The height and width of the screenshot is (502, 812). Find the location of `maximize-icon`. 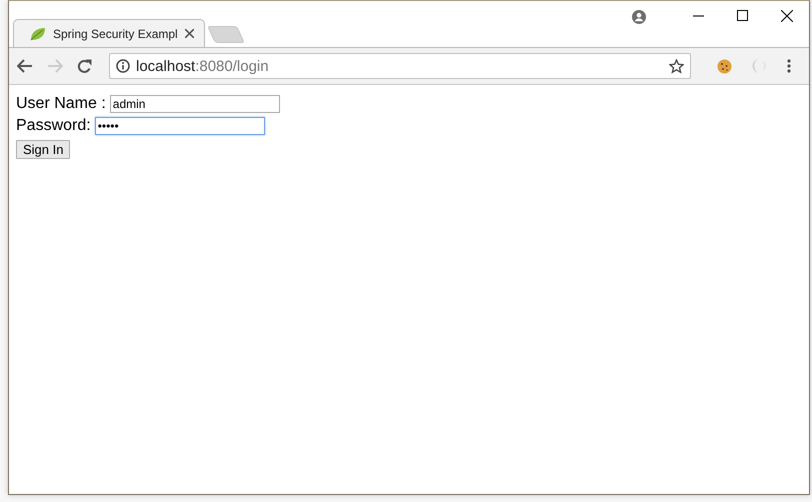

maximize-icon is located at coordinates (742, 15).